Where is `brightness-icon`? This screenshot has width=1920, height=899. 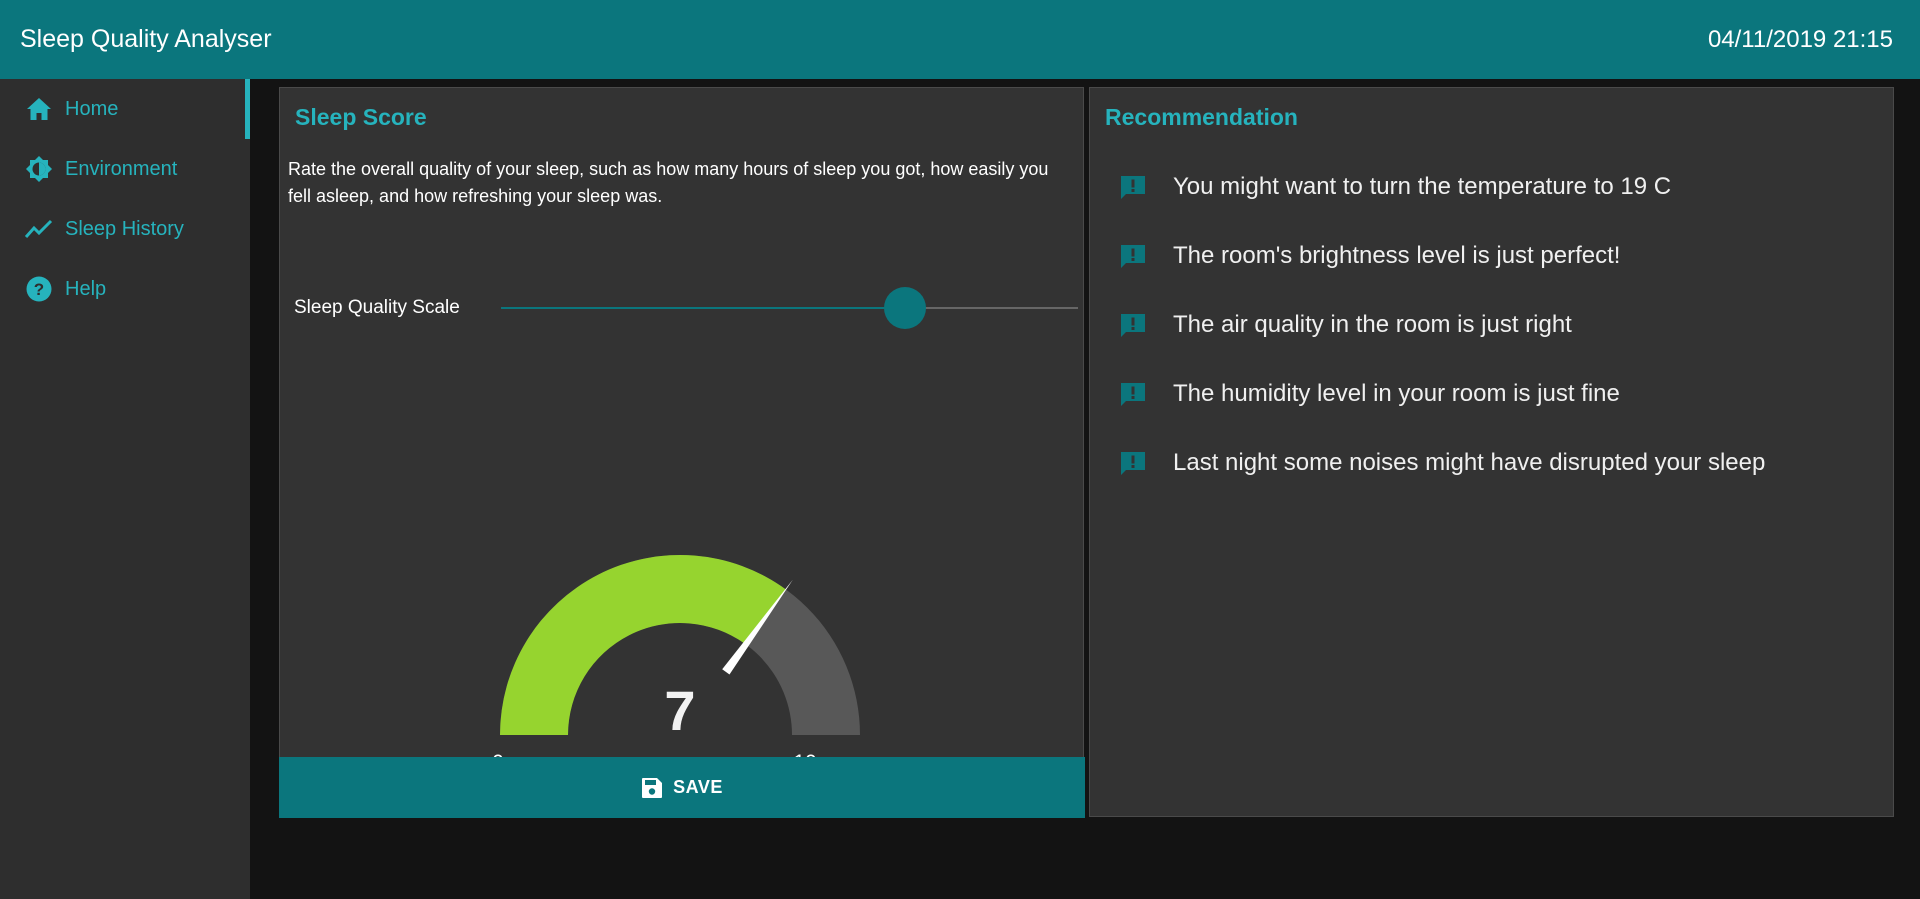 brightness-icon is located at coordinates (39, 169).